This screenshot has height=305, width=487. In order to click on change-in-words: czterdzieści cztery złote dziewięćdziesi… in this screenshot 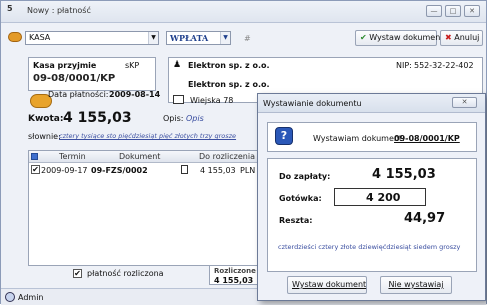, I will do `click(369, 247)`.